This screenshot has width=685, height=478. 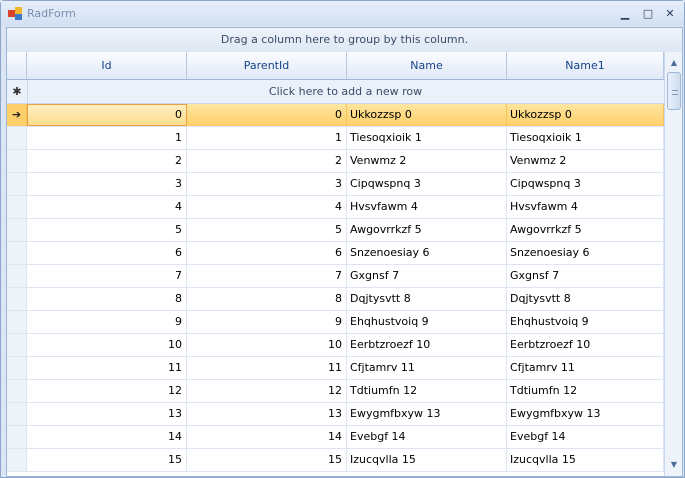 I want to click on cell-parentid: 9, so click(x=267, y=322).